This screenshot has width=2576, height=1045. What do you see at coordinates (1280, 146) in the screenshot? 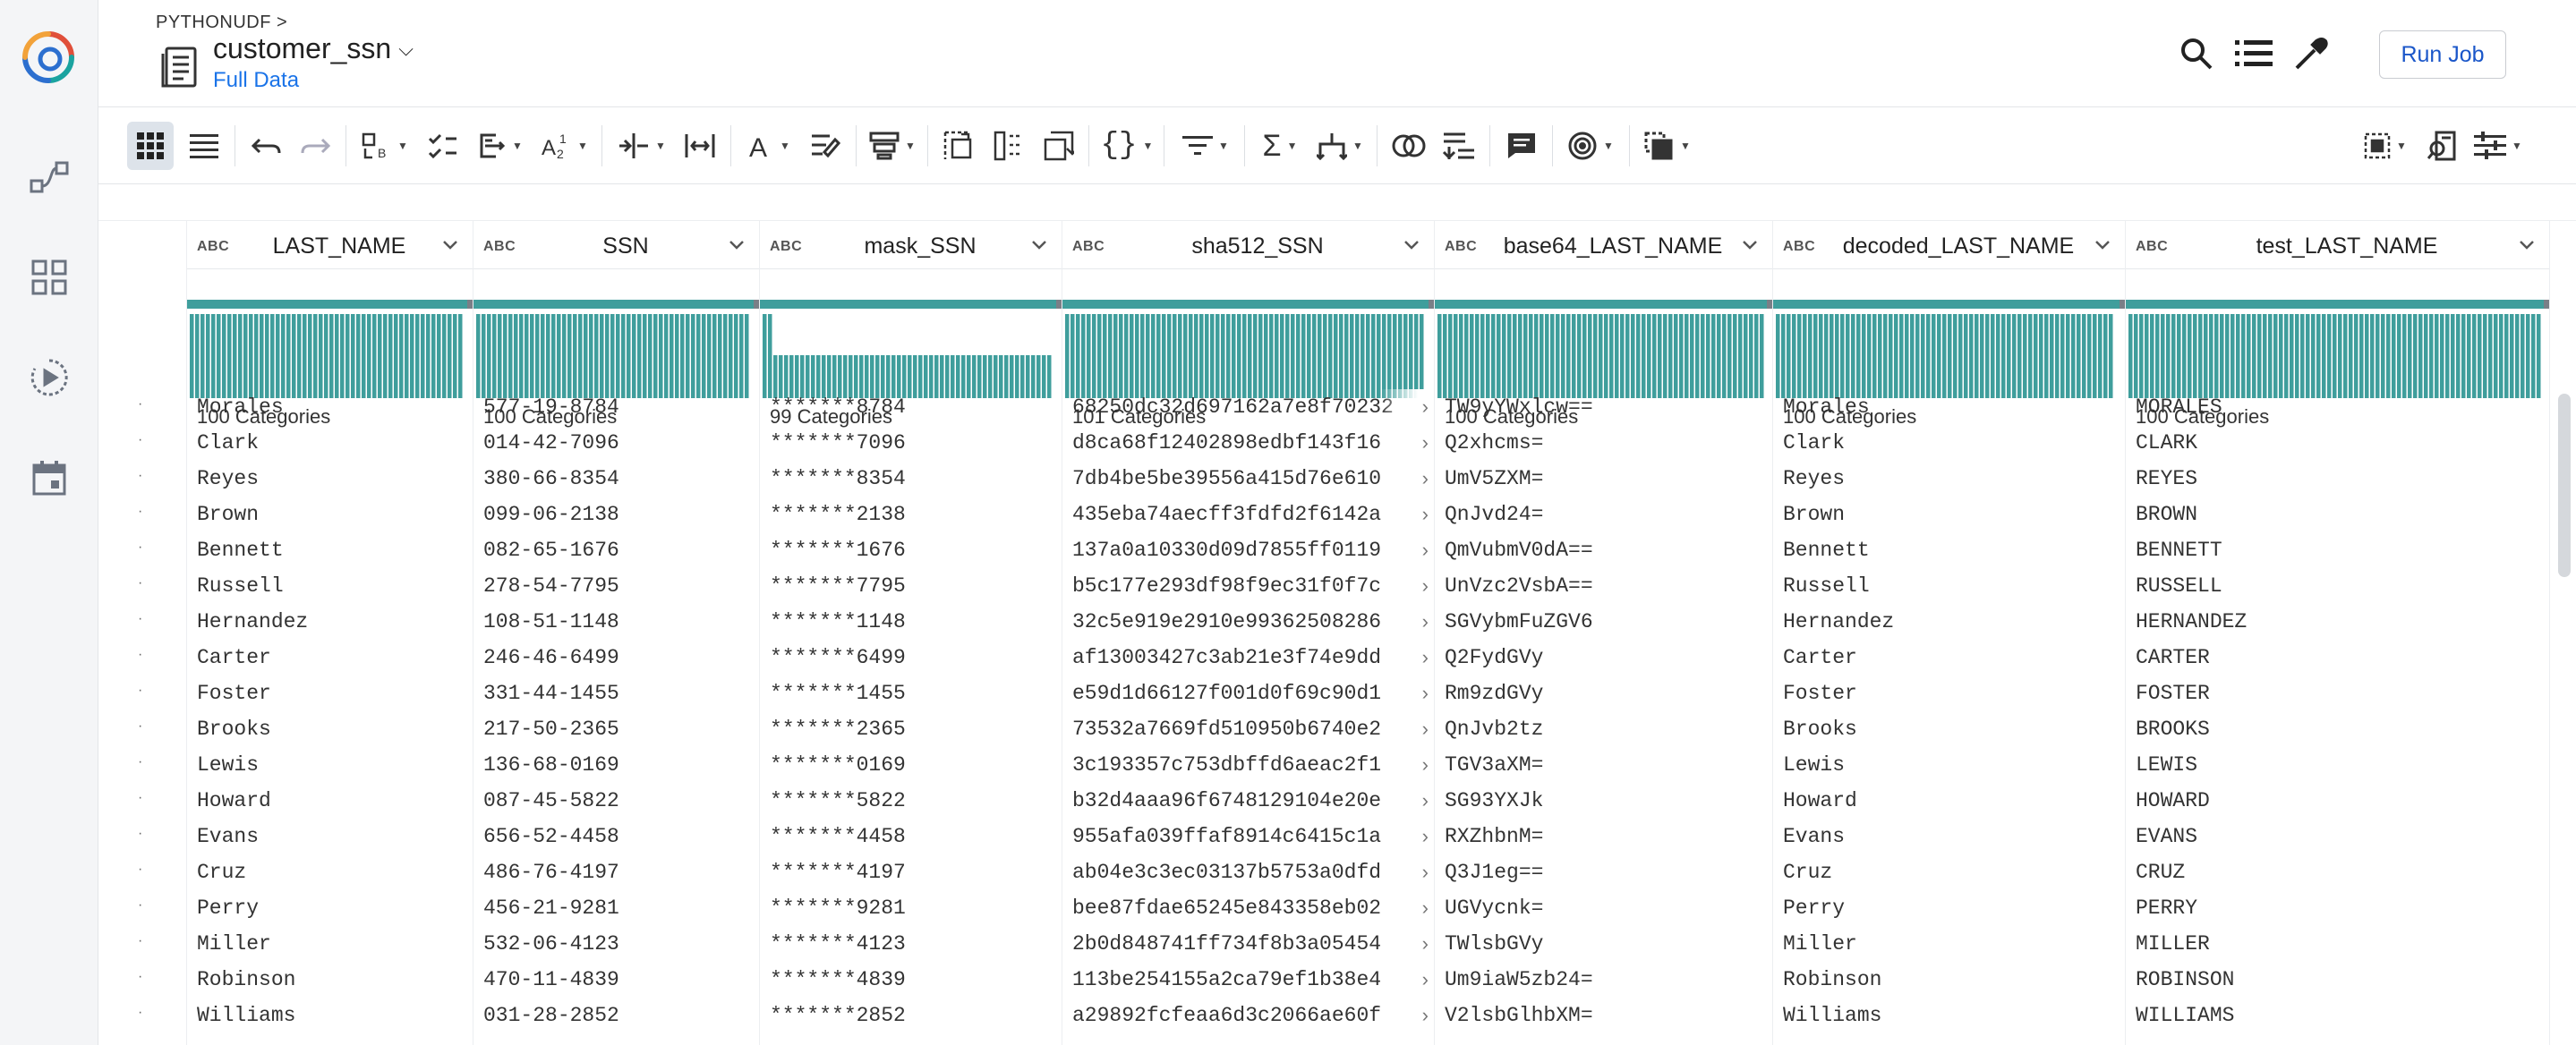
I see `sigma-icon: Σ ▼` at bounding box center [1280, 146].